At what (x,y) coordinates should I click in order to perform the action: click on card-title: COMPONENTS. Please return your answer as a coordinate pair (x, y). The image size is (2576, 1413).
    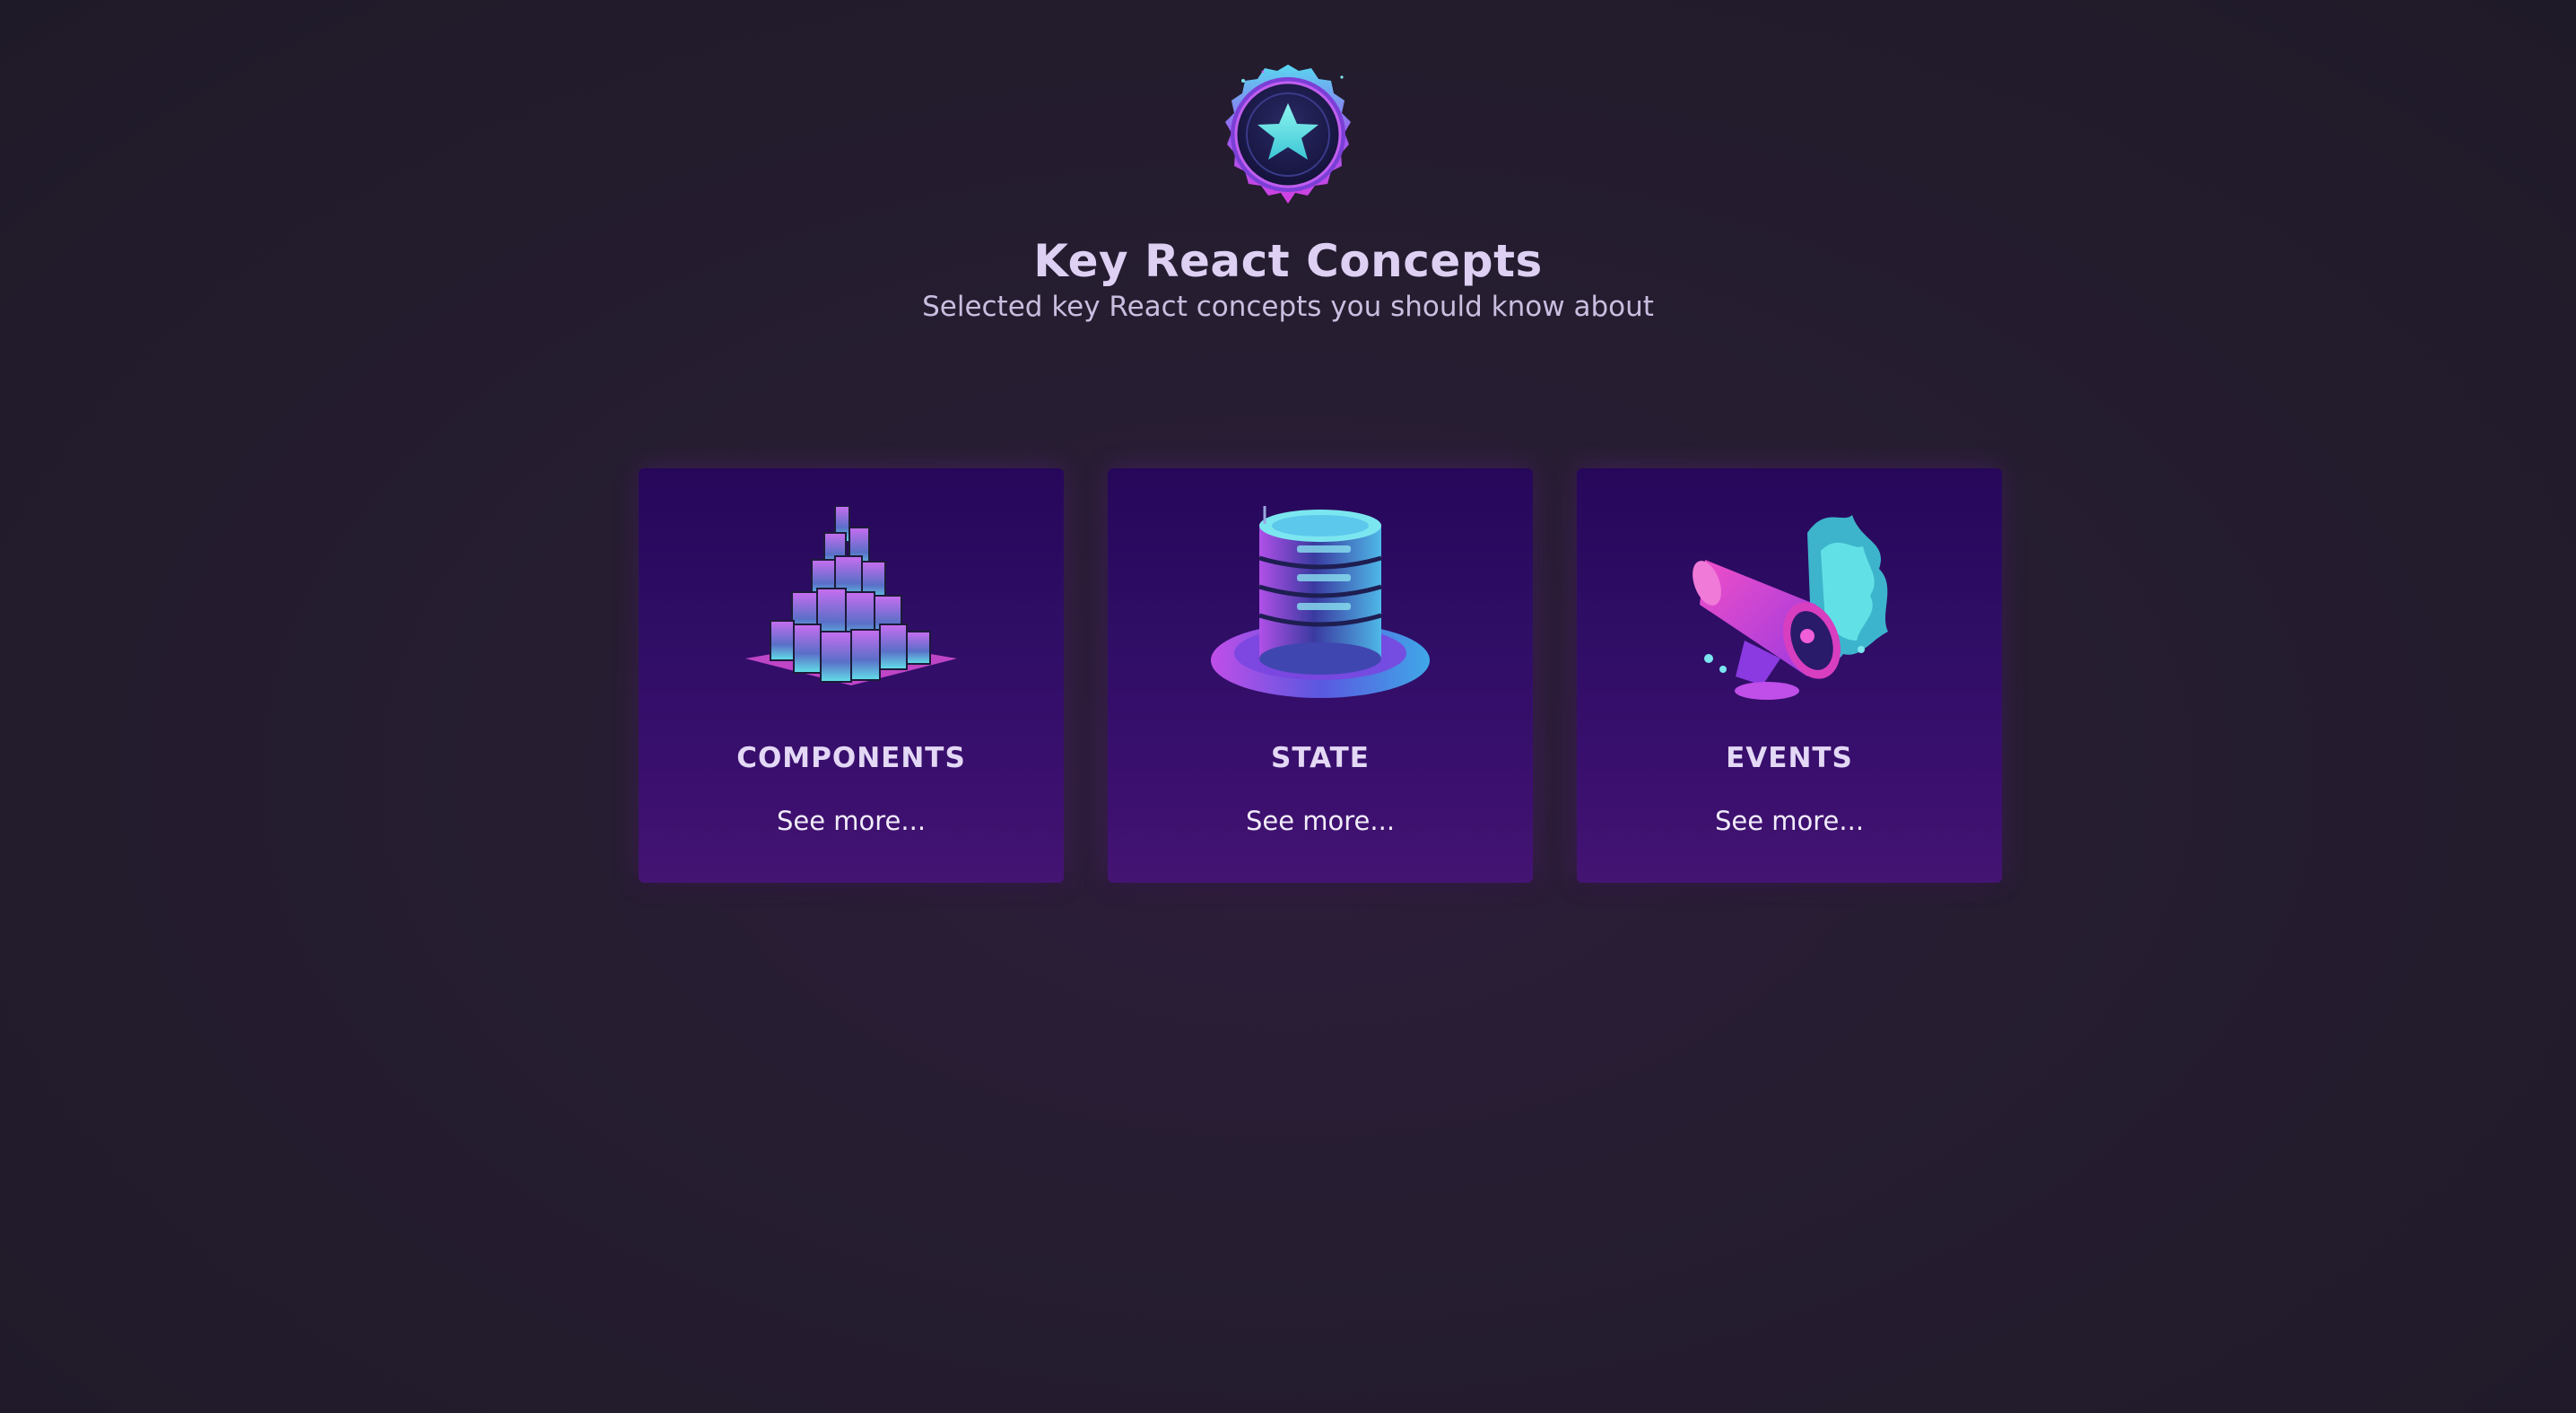
    Looking at the image, I should click on (851, 758).